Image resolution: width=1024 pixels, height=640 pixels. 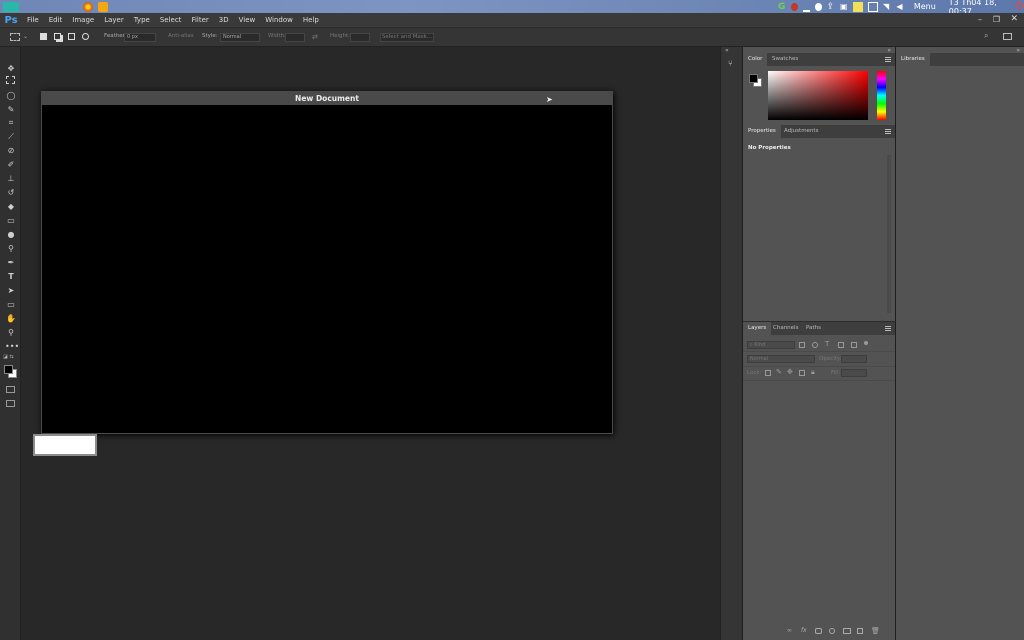 I want to click on more-tools-icon: •••, so click(x=12, y=346).